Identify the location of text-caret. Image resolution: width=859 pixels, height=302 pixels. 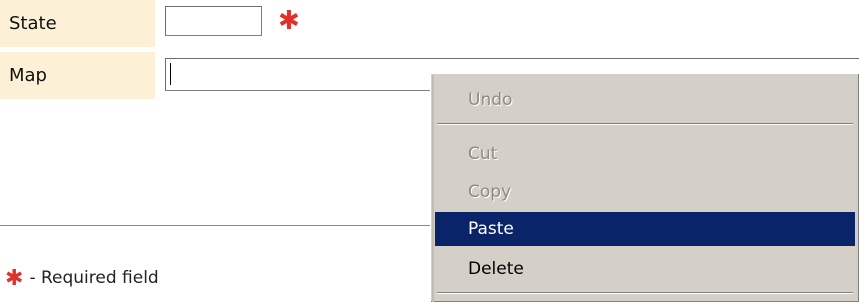
(170, 74).